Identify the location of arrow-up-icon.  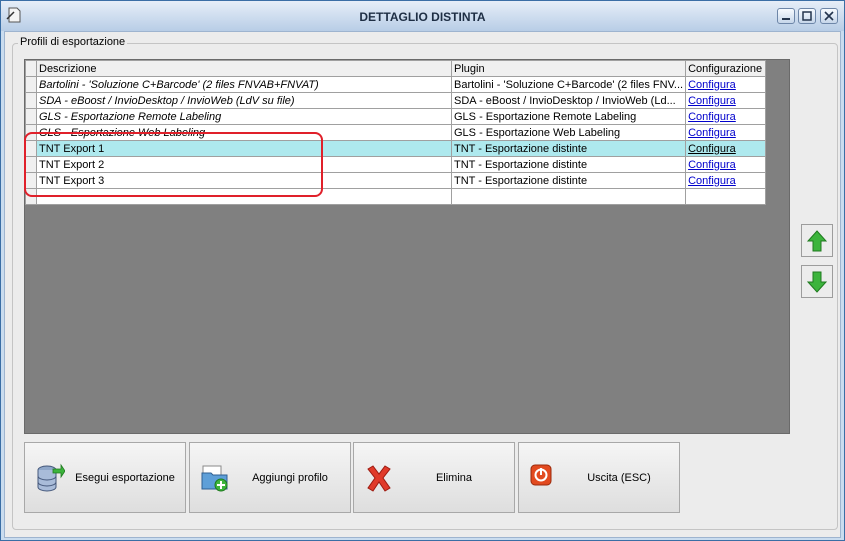
(817, 241).